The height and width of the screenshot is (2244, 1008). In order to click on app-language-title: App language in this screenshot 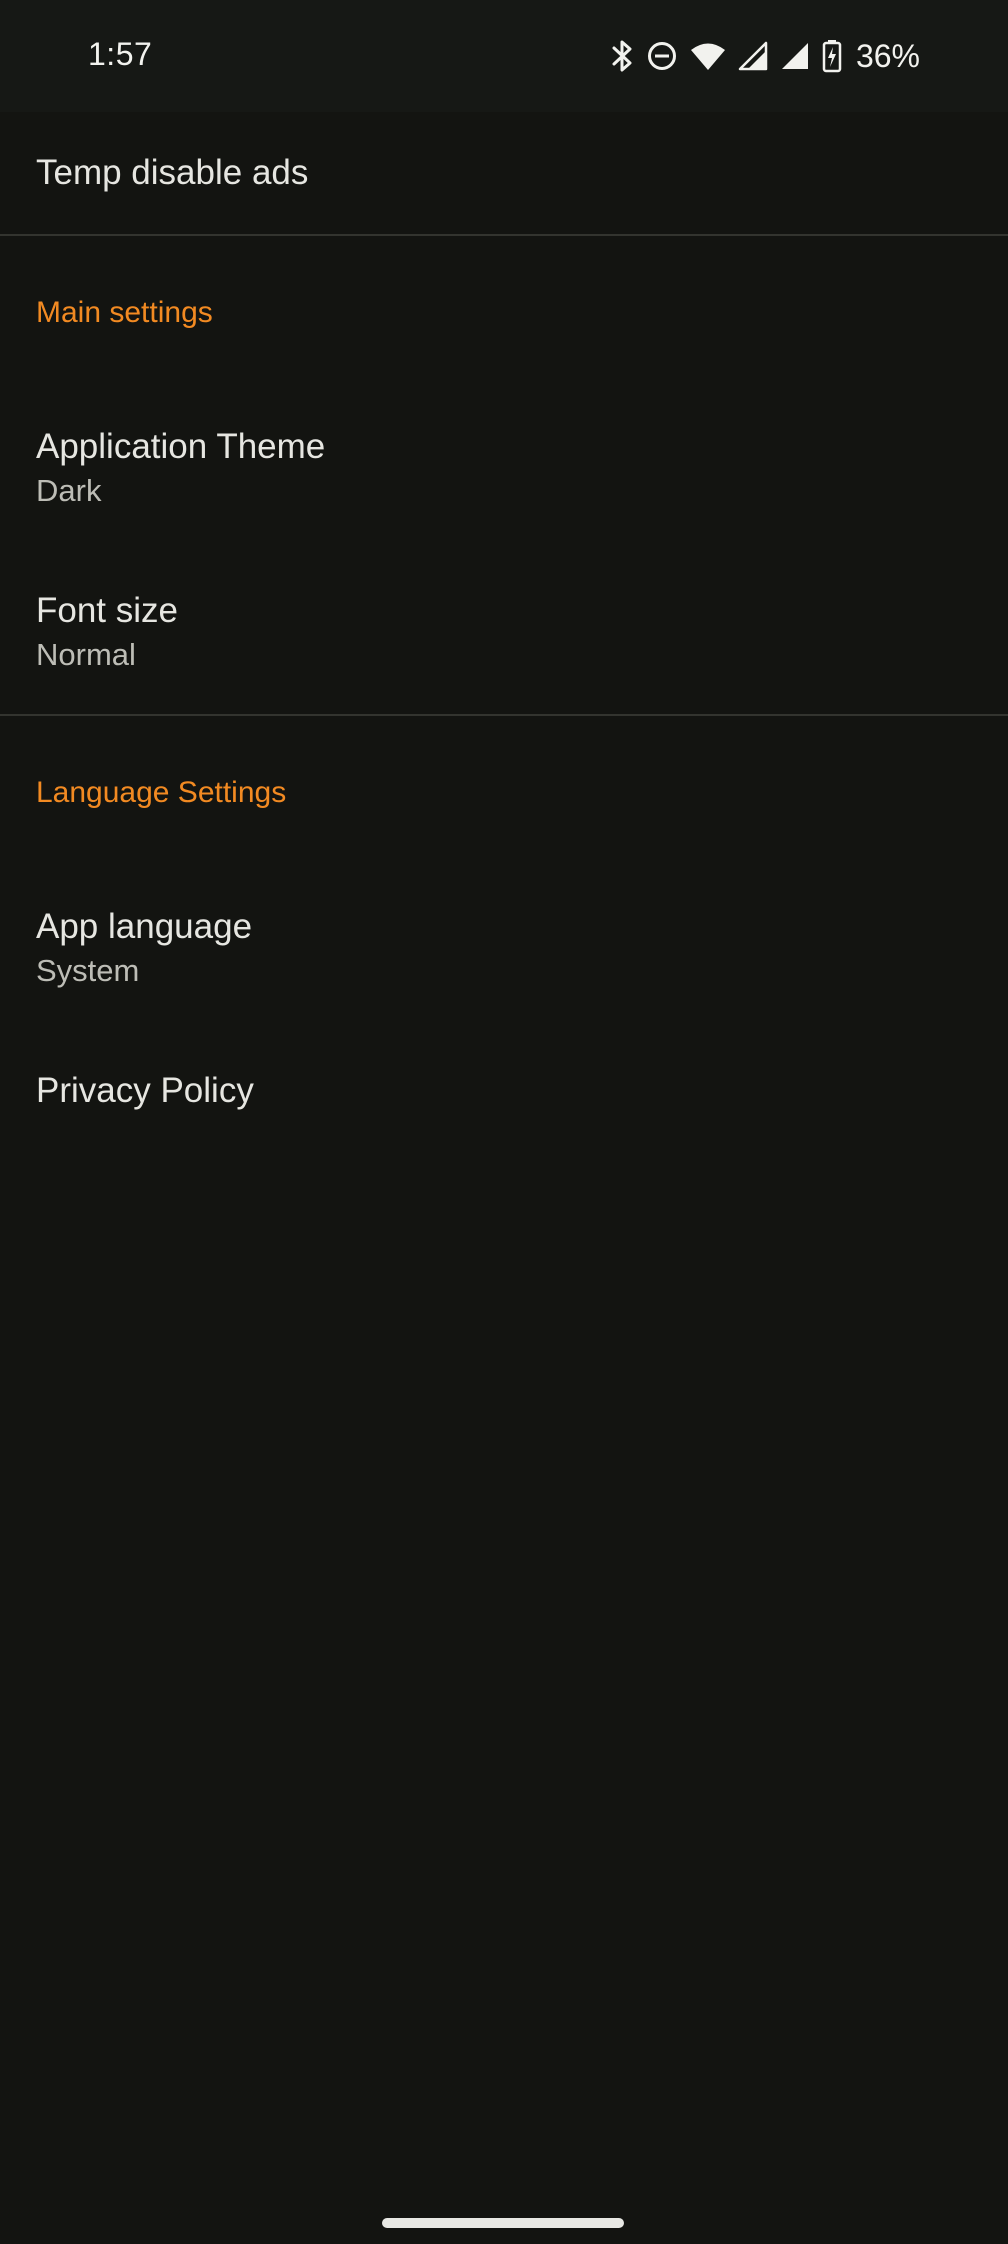, I will do `click(144, 926)`.